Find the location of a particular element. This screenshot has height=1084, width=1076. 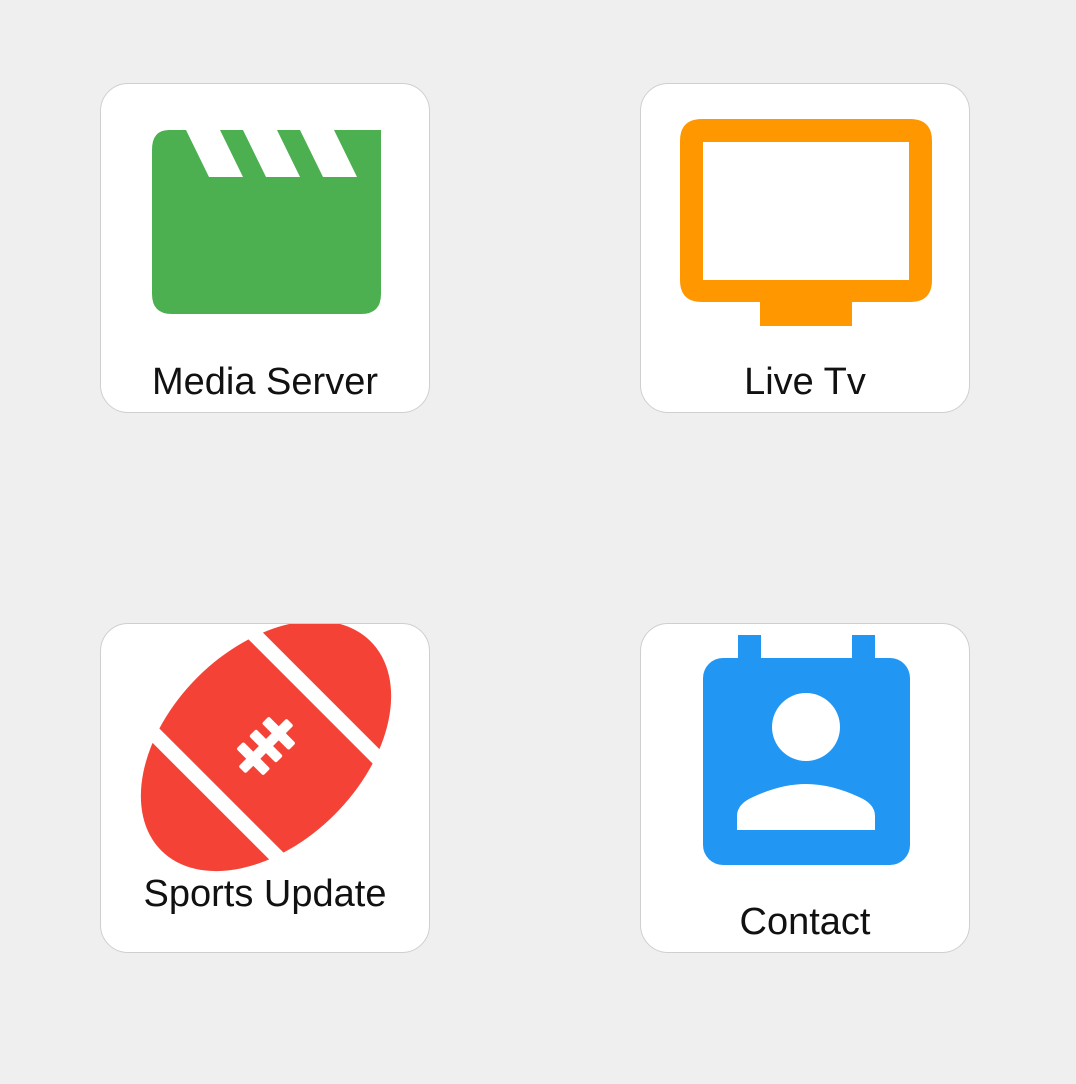

sports-update-label: Sports Update is located at coordinates (265, 894).